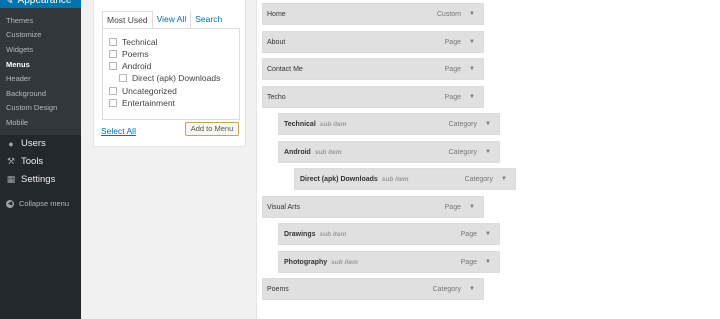 The width and height of the screenshot is (720, 319). I want to click on category-item: Entertainment, so click(142, 103).